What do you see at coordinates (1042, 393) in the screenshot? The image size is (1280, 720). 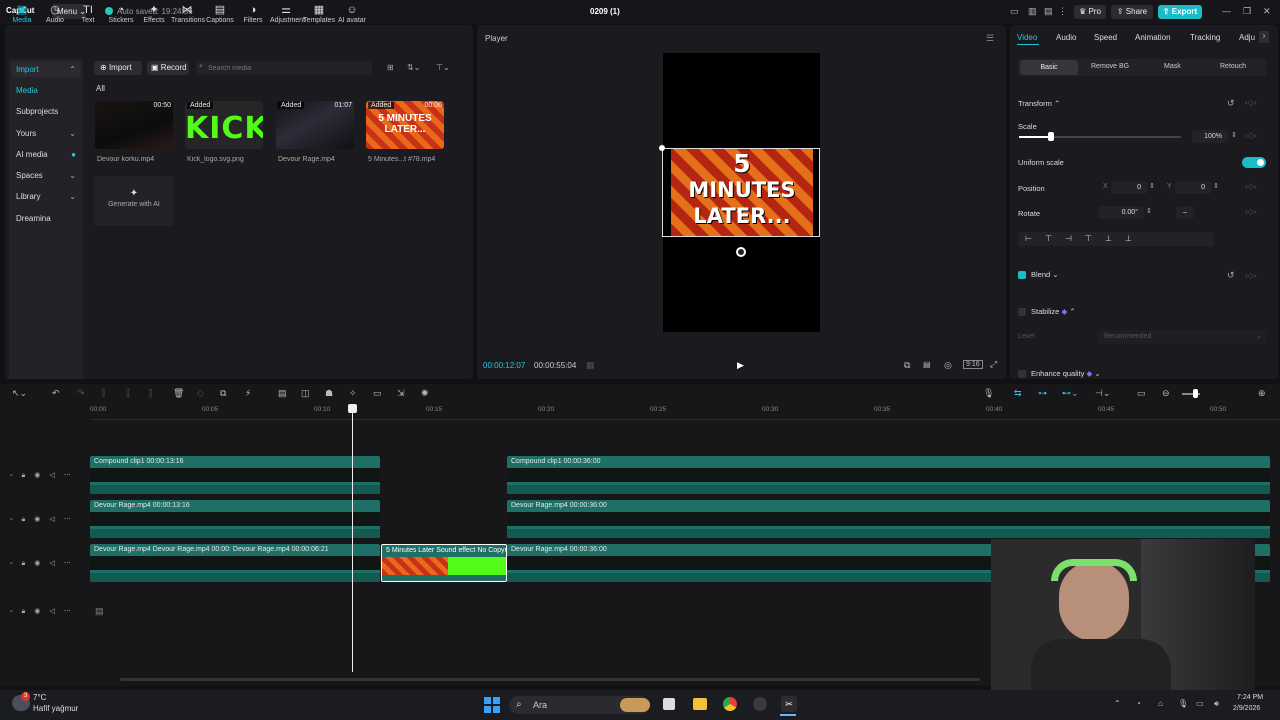 I see `magnet-icon: ⊶` at bounding box center [1042, 393].